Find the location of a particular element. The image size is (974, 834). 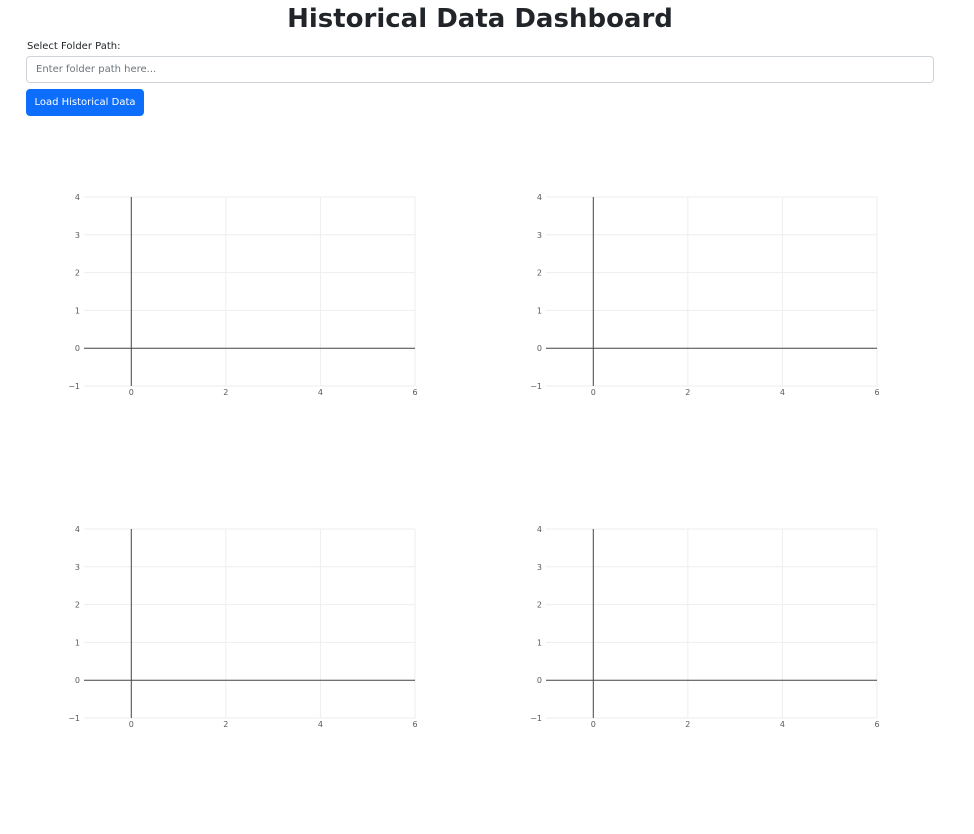

folder-path-input is located at coordinates (480, 69).